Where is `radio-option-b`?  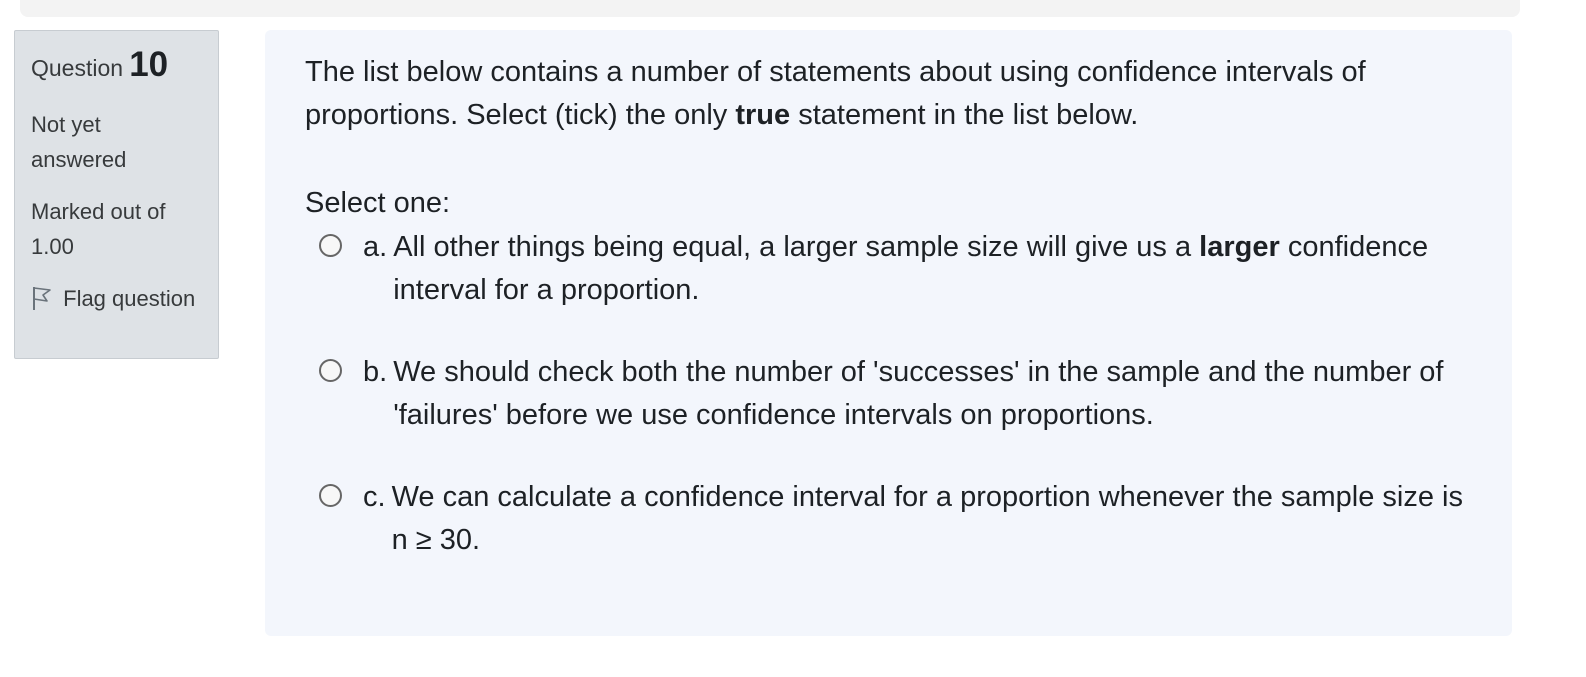
radio-option-b is located at coordinates (330, 370).